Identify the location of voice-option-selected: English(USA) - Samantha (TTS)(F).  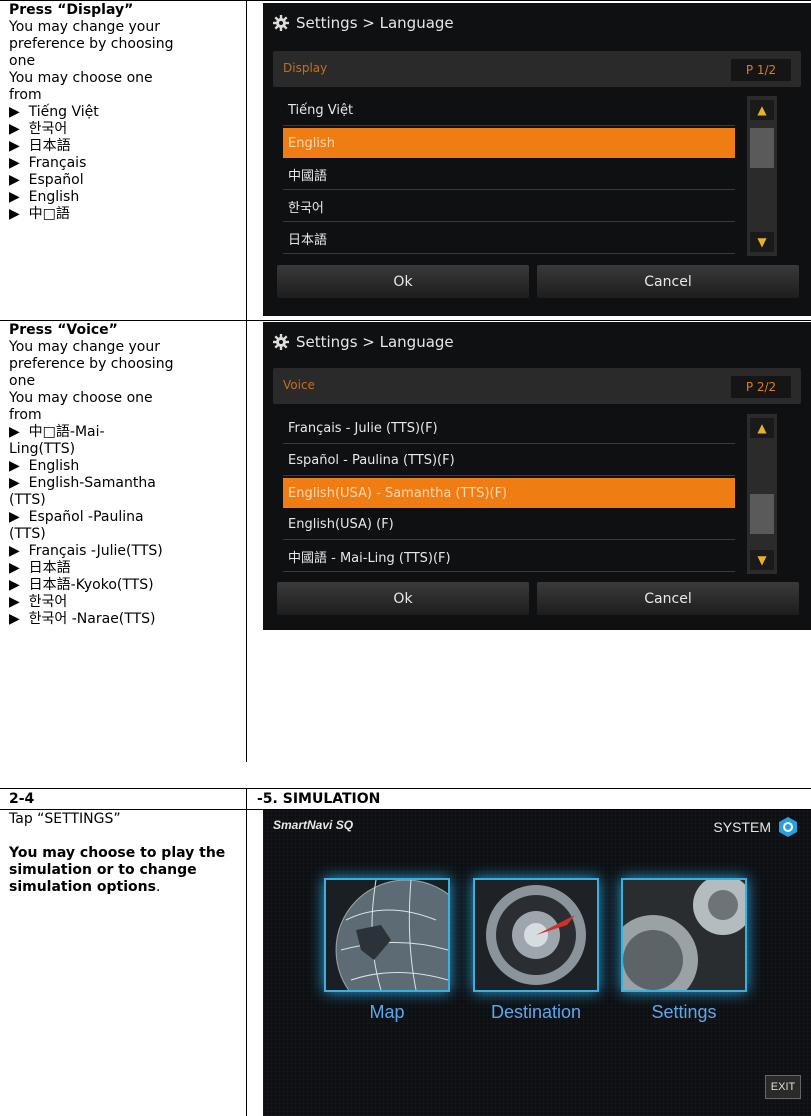
(509, 493).